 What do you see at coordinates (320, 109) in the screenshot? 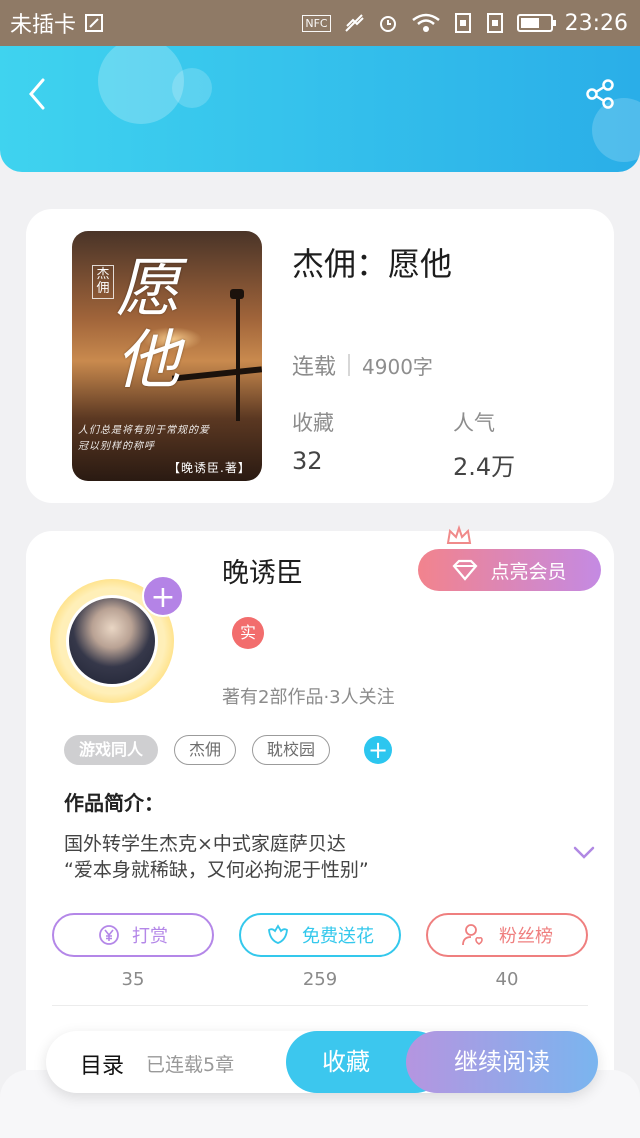
I see `header-bar` at bounding box center [320, 109].